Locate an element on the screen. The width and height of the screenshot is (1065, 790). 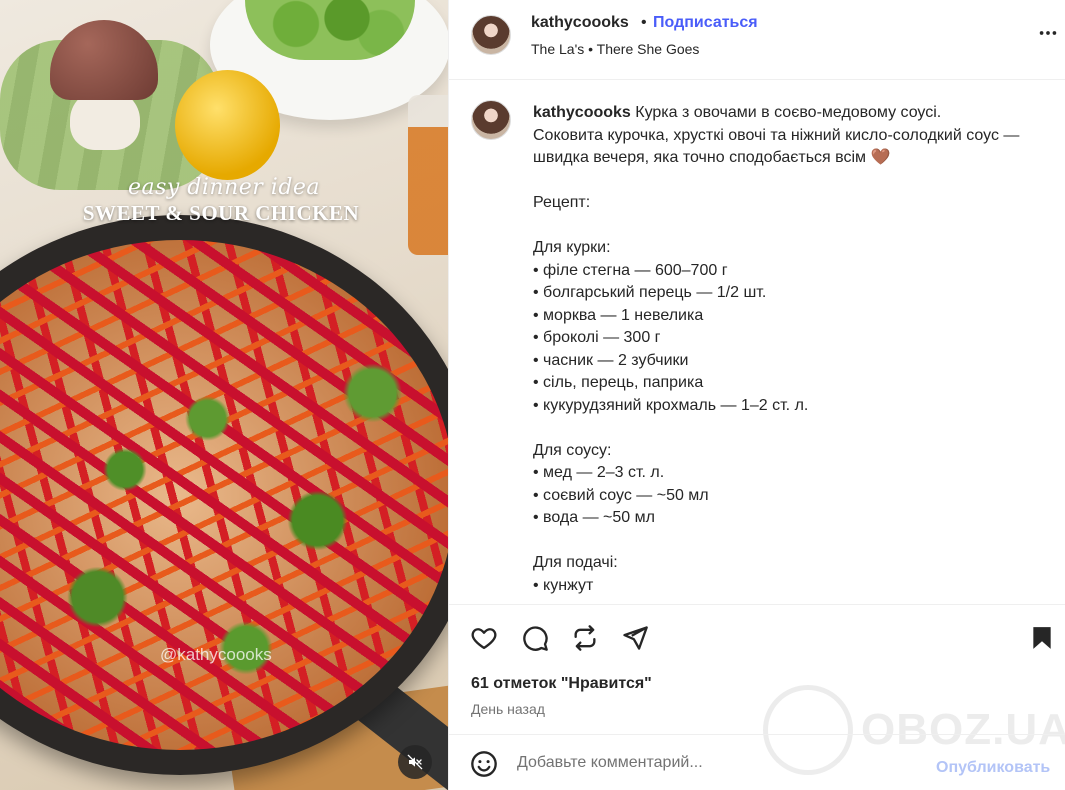
media-caption-script: easy dinner idea is located at coordinates (224, 187).